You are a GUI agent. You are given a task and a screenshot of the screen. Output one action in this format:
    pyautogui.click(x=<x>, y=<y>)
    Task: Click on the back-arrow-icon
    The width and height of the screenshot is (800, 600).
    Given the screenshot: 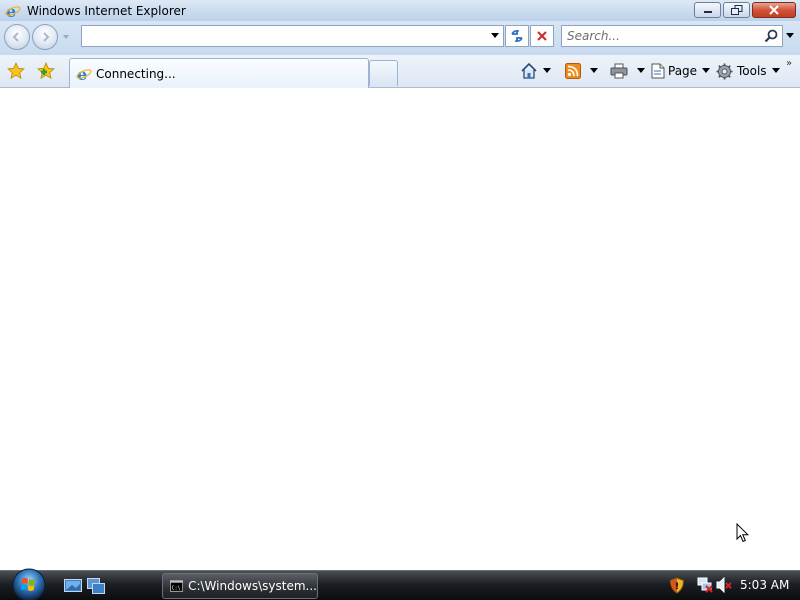 What is the action you would take?
    pyautogui.click(x=15, y=37)
    